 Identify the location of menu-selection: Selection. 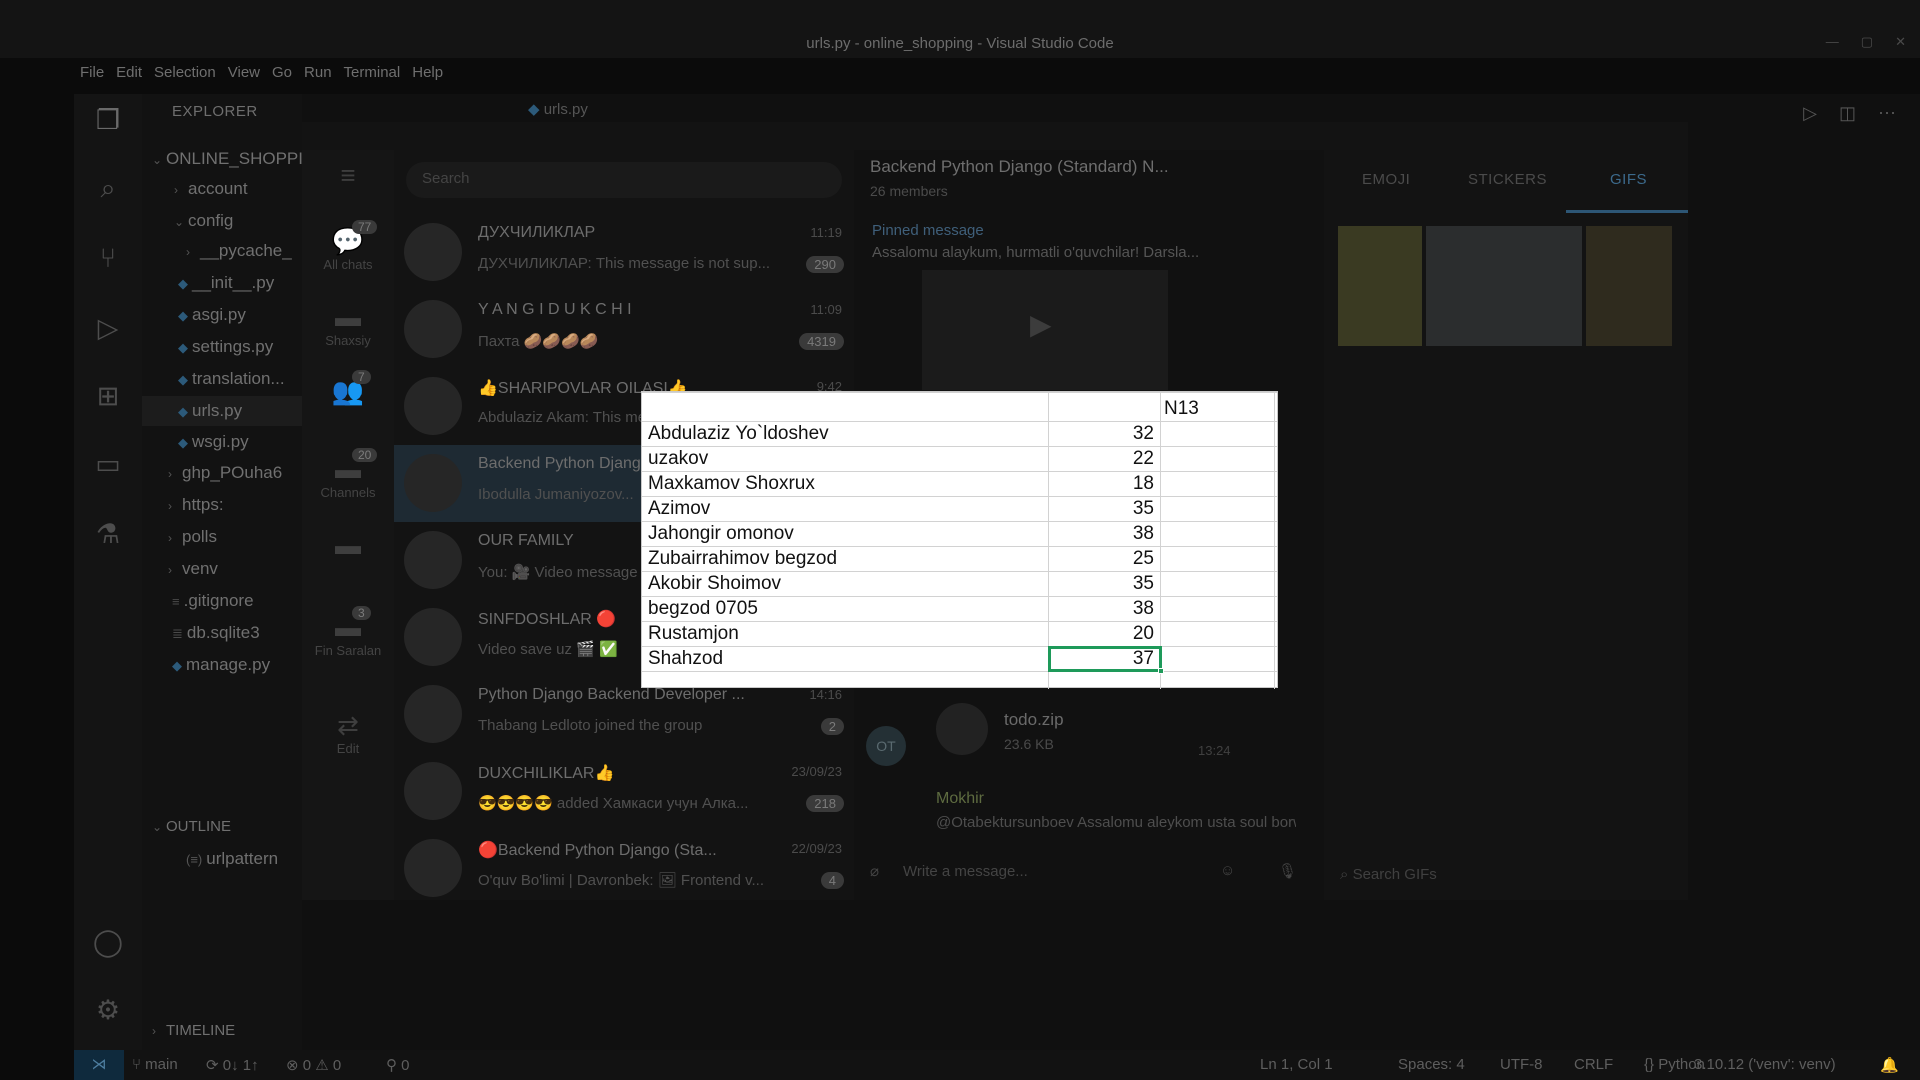
(185, 72).